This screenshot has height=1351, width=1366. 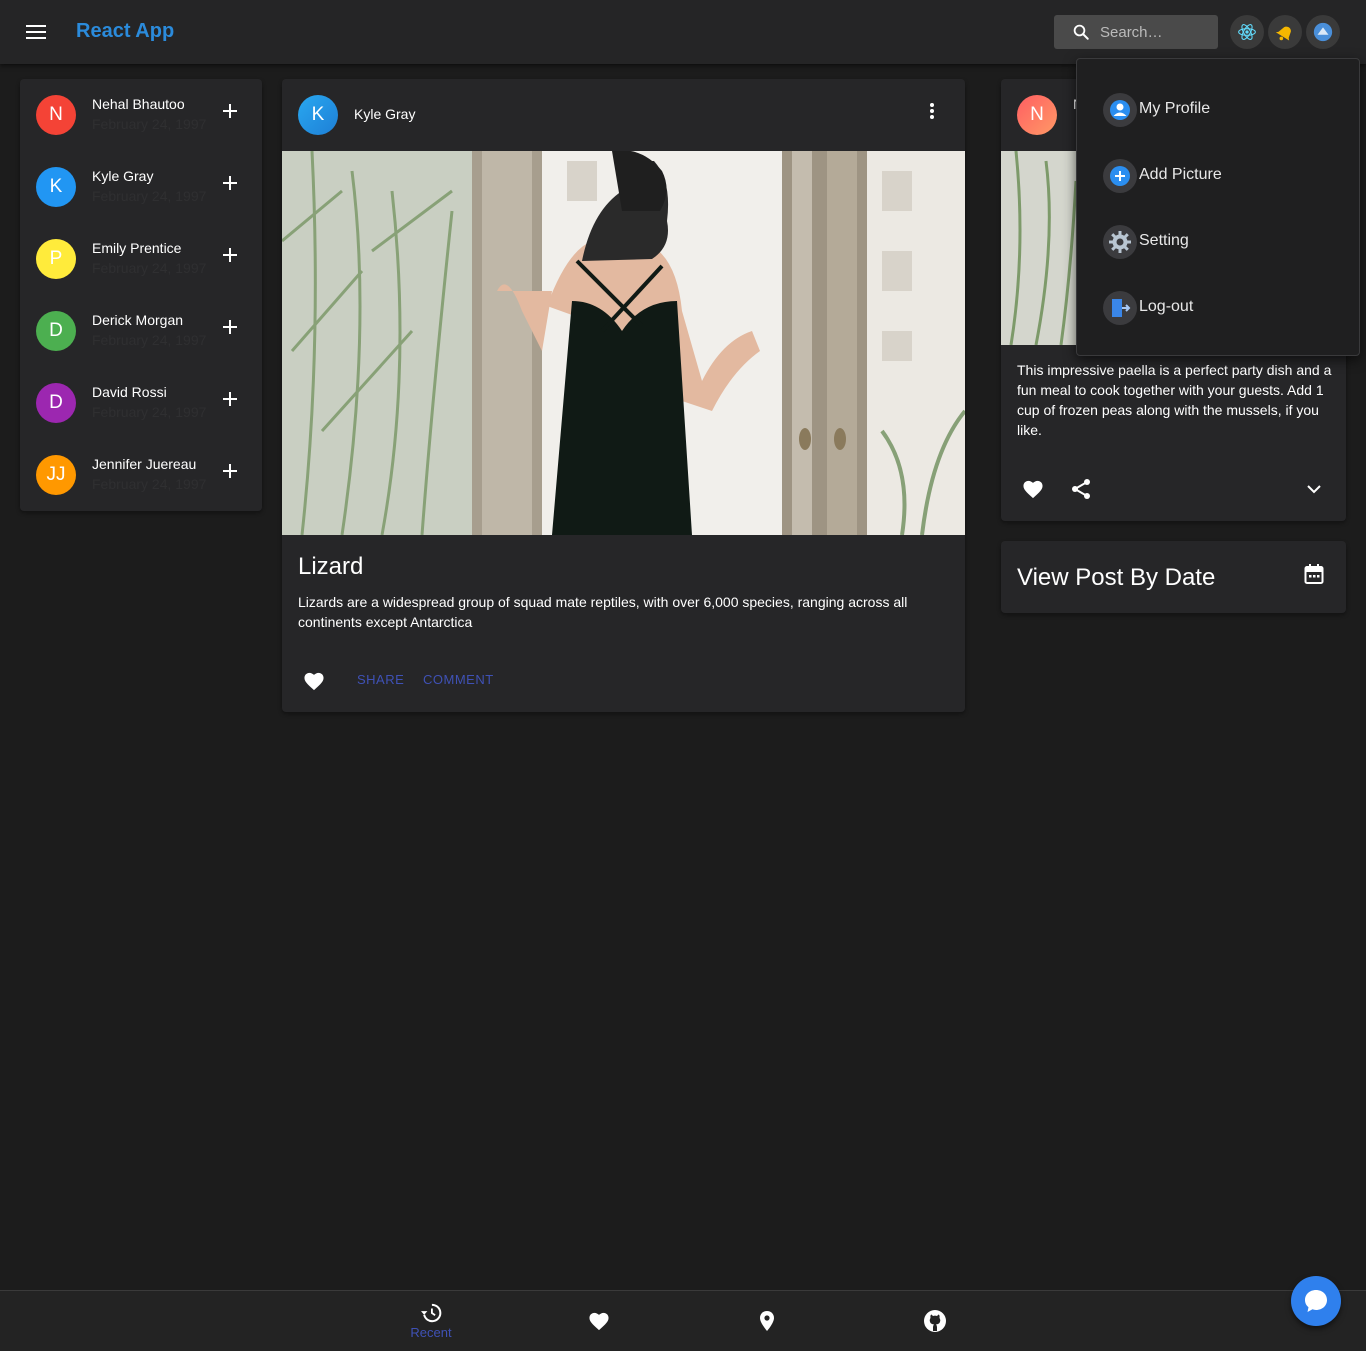 What do you see at coordinates (56, 259) in the screenshot?
I see `avatar: P` at bounding box center [56, 259].